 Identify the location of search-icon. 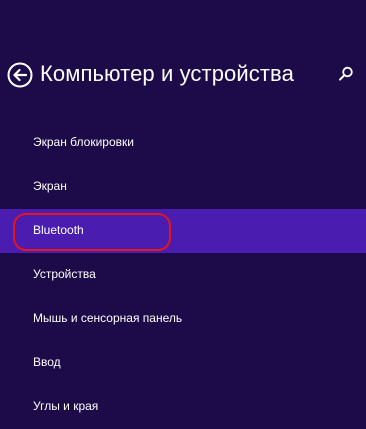
(346, 74).